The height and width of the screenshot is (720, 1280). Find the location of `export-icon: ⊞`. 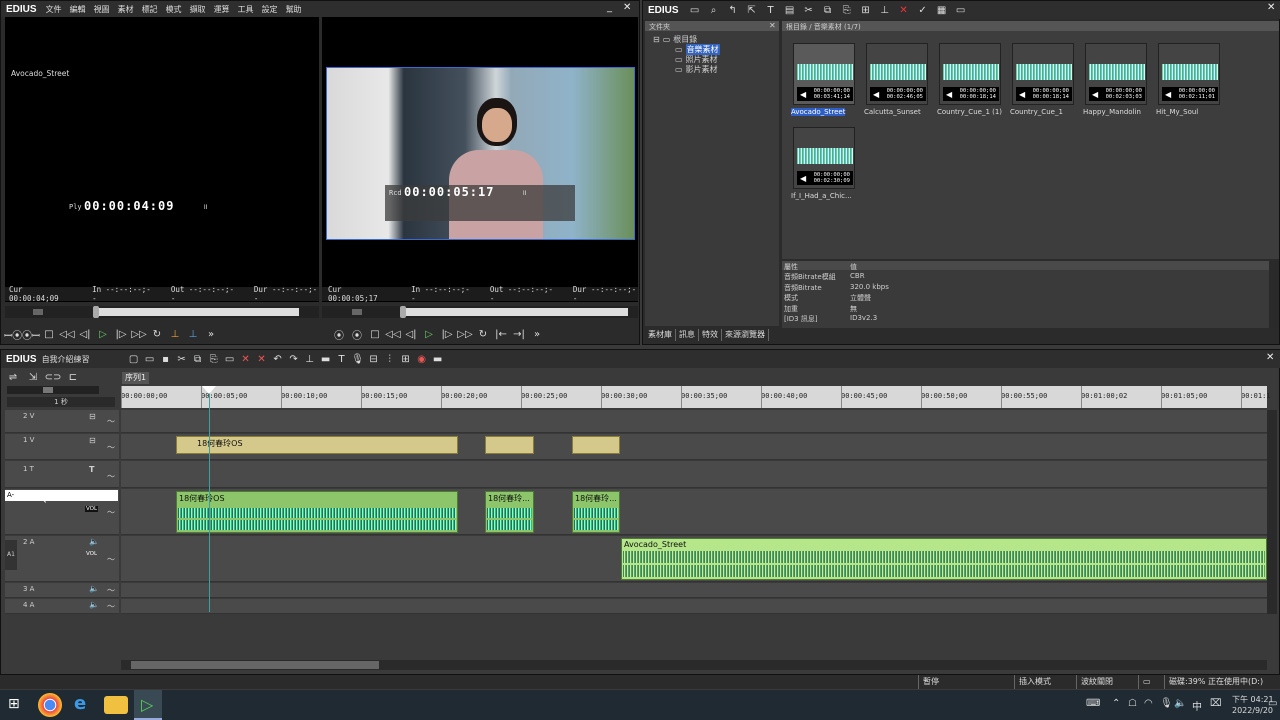

export-icon: ⊞ is located at coordinates (406, 359).